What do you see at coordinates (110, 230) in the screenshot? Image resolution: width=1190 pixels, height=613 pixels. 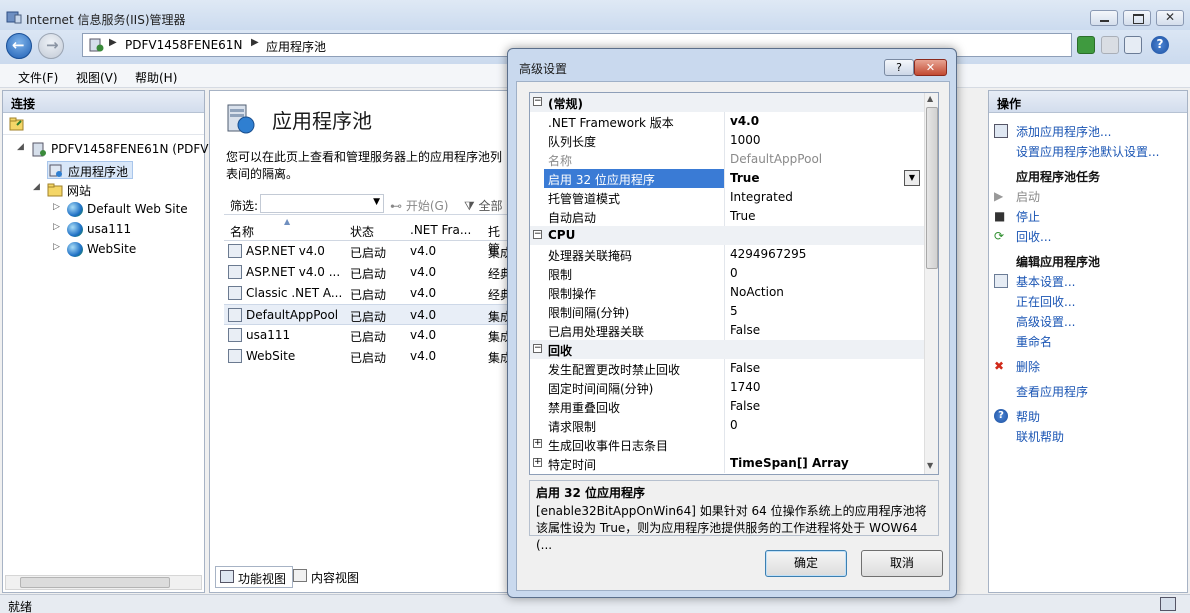 I see `tree-site-usa111: ▷ usa111` at bounding box center [110, 230].